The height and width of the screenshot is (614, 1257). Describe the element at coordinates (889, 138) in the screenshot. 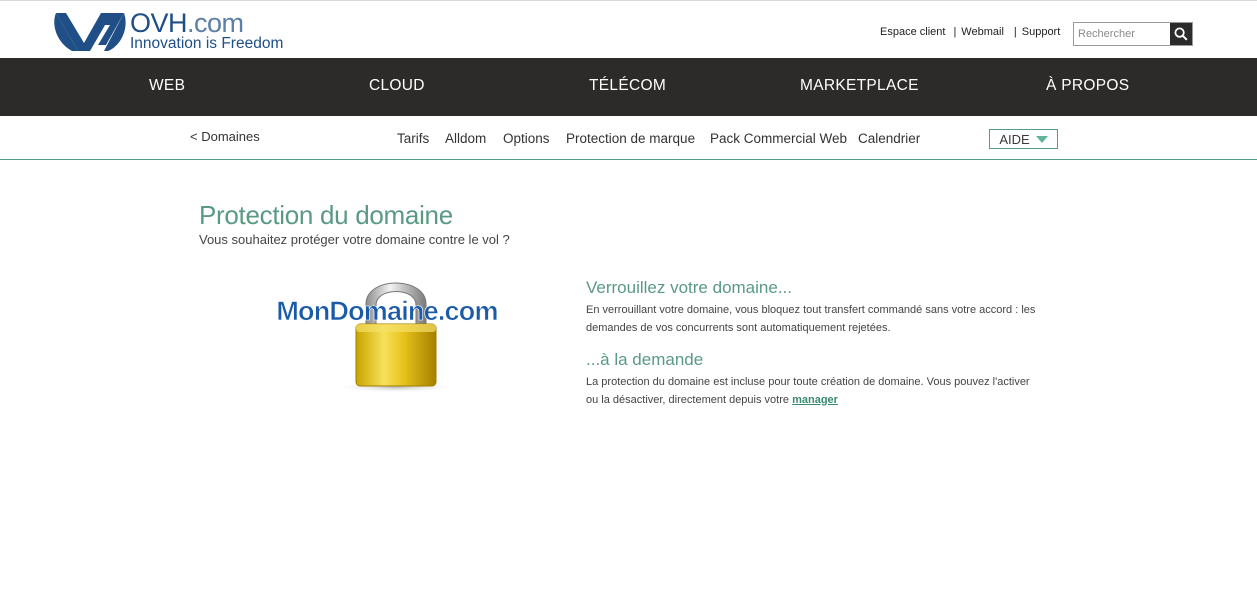

I see `subnav-link-calendrier: Calendrier` at that location.